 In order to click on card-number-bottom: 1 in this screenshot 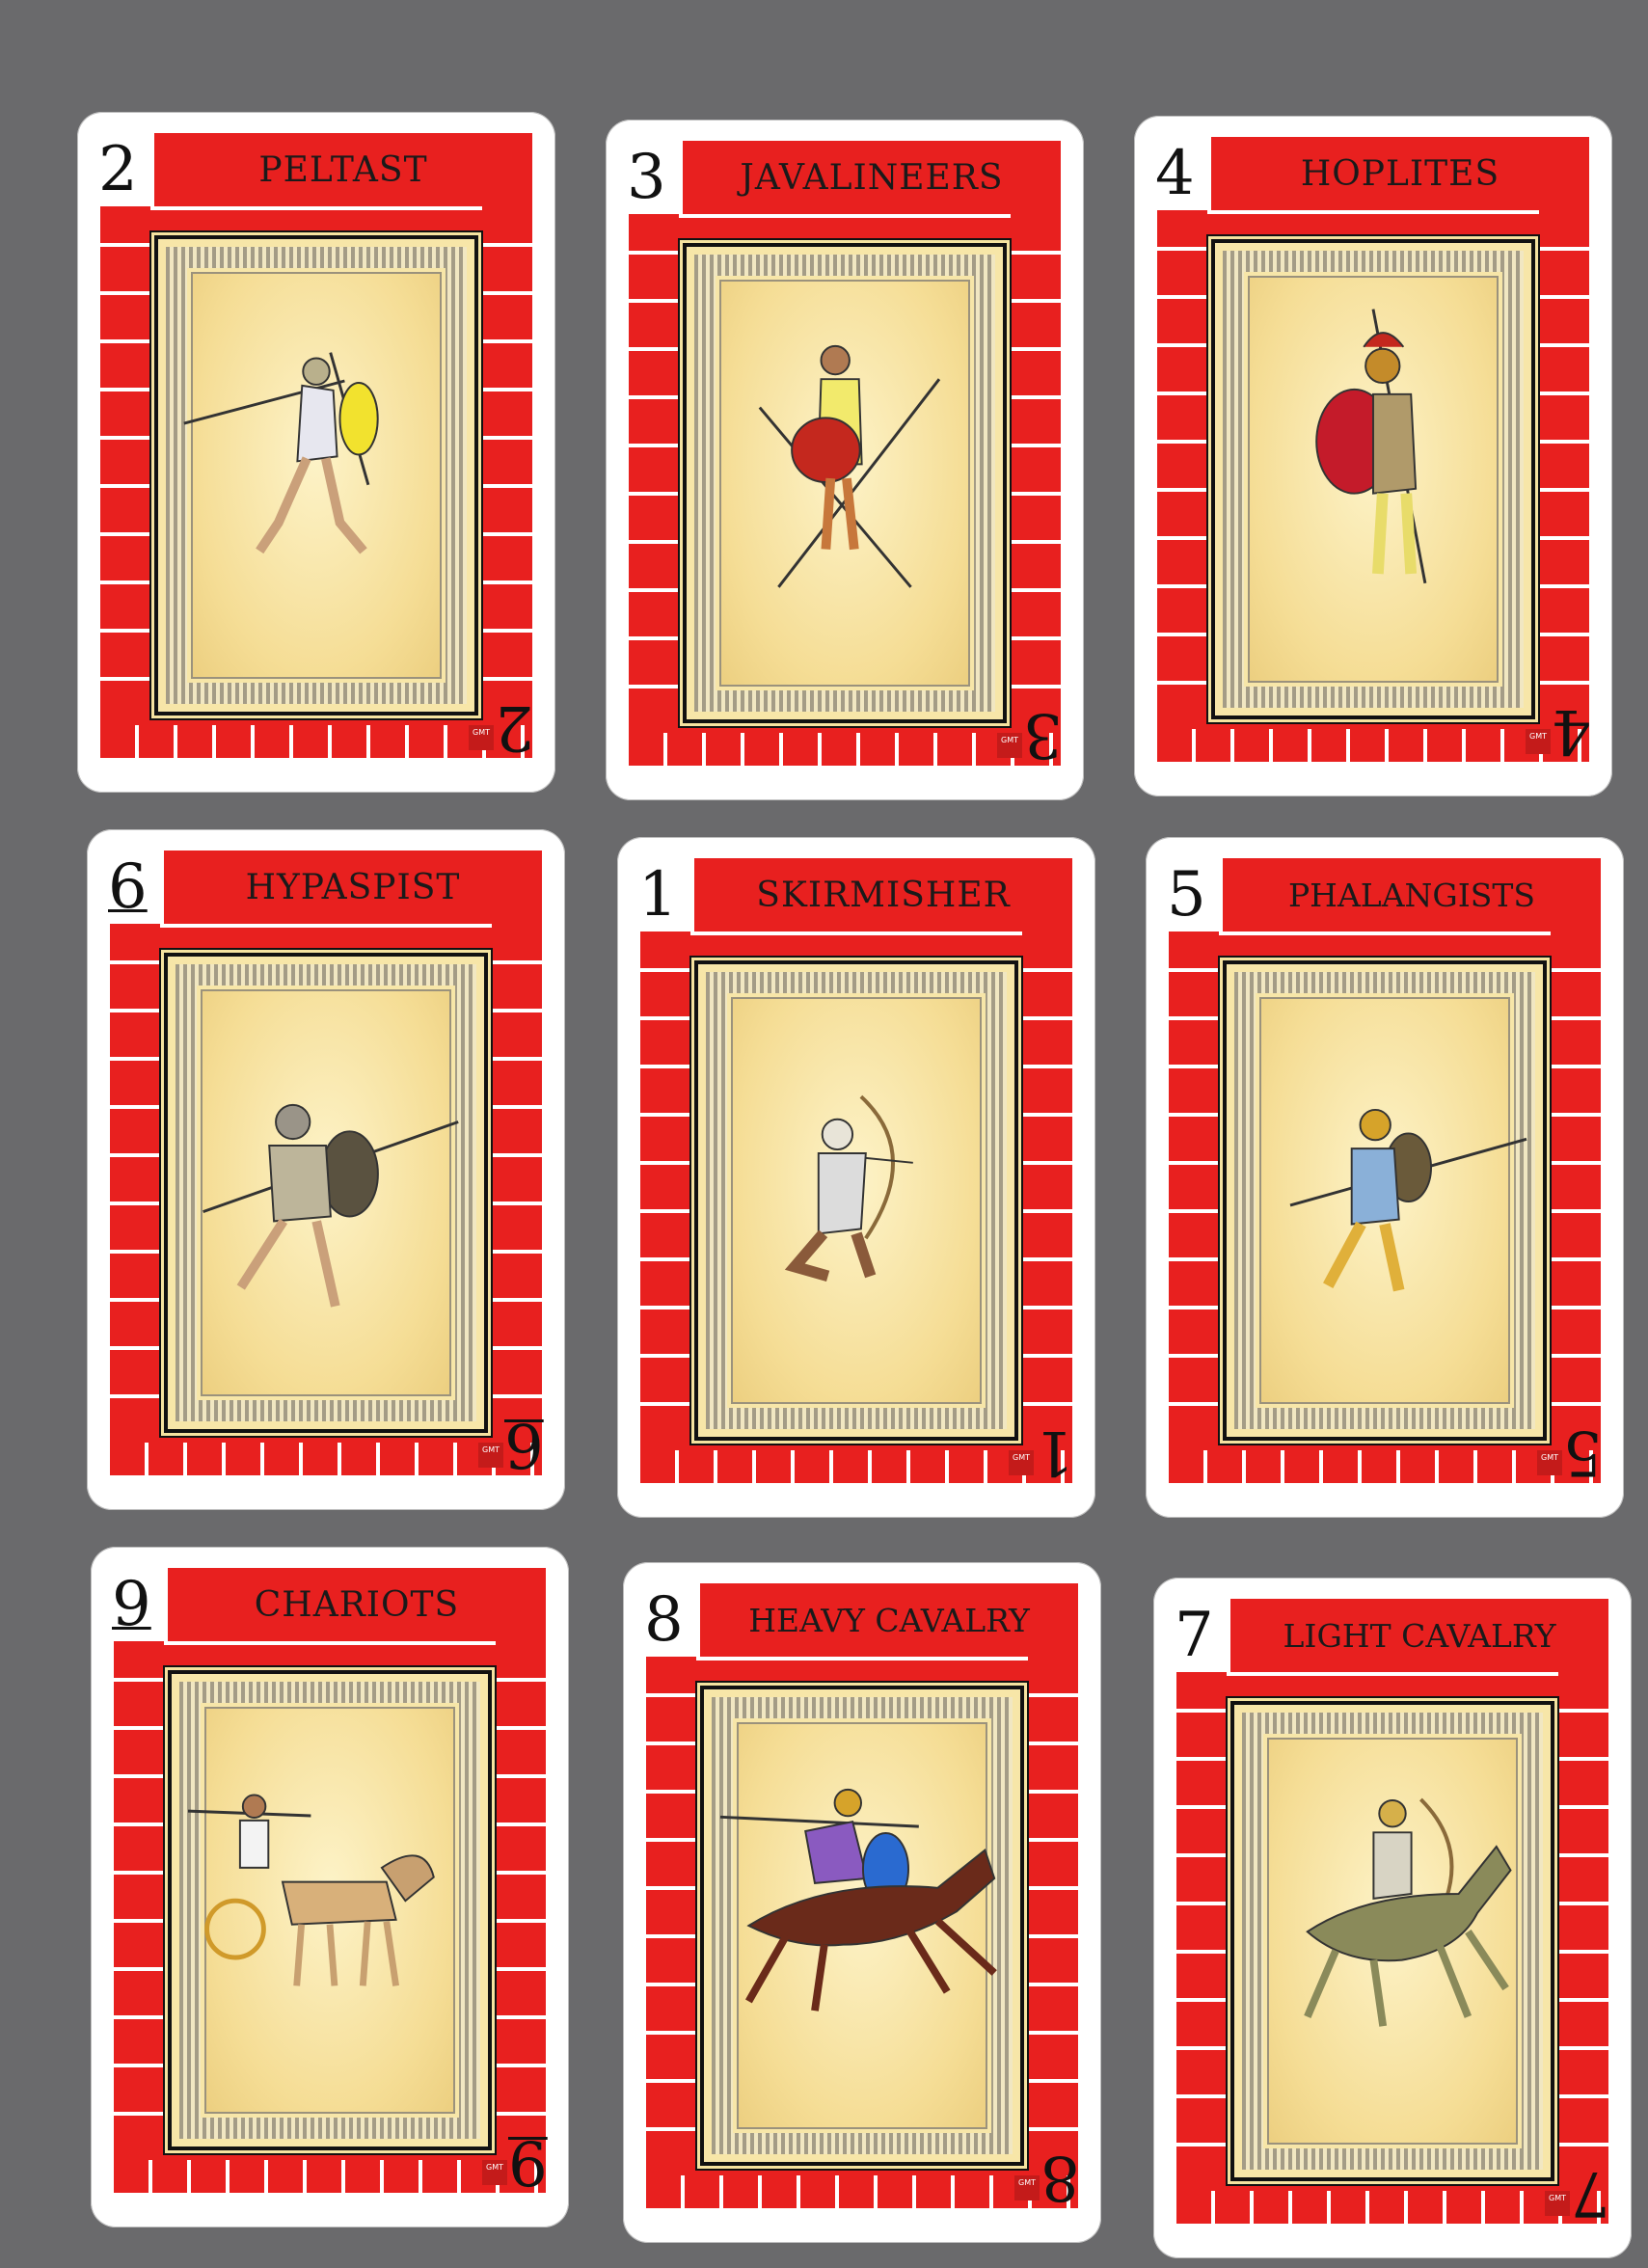, I will do `click(1054, 1452)`.